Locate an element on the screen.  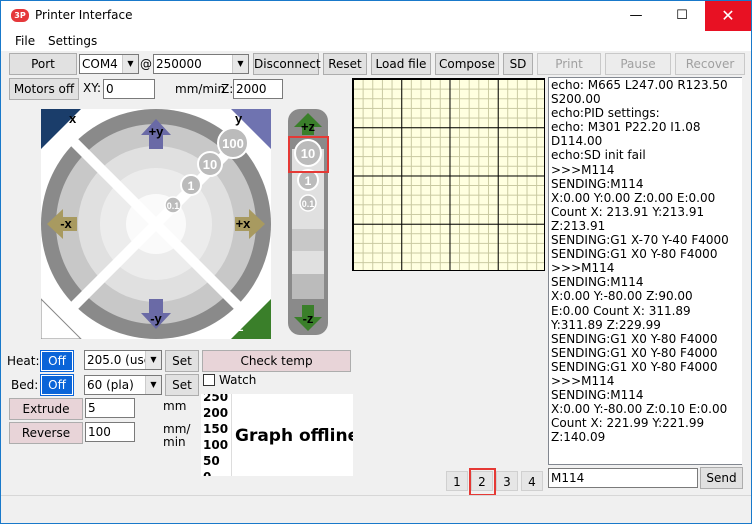
bed-toggle: Off is located at coordinates (57, 385).